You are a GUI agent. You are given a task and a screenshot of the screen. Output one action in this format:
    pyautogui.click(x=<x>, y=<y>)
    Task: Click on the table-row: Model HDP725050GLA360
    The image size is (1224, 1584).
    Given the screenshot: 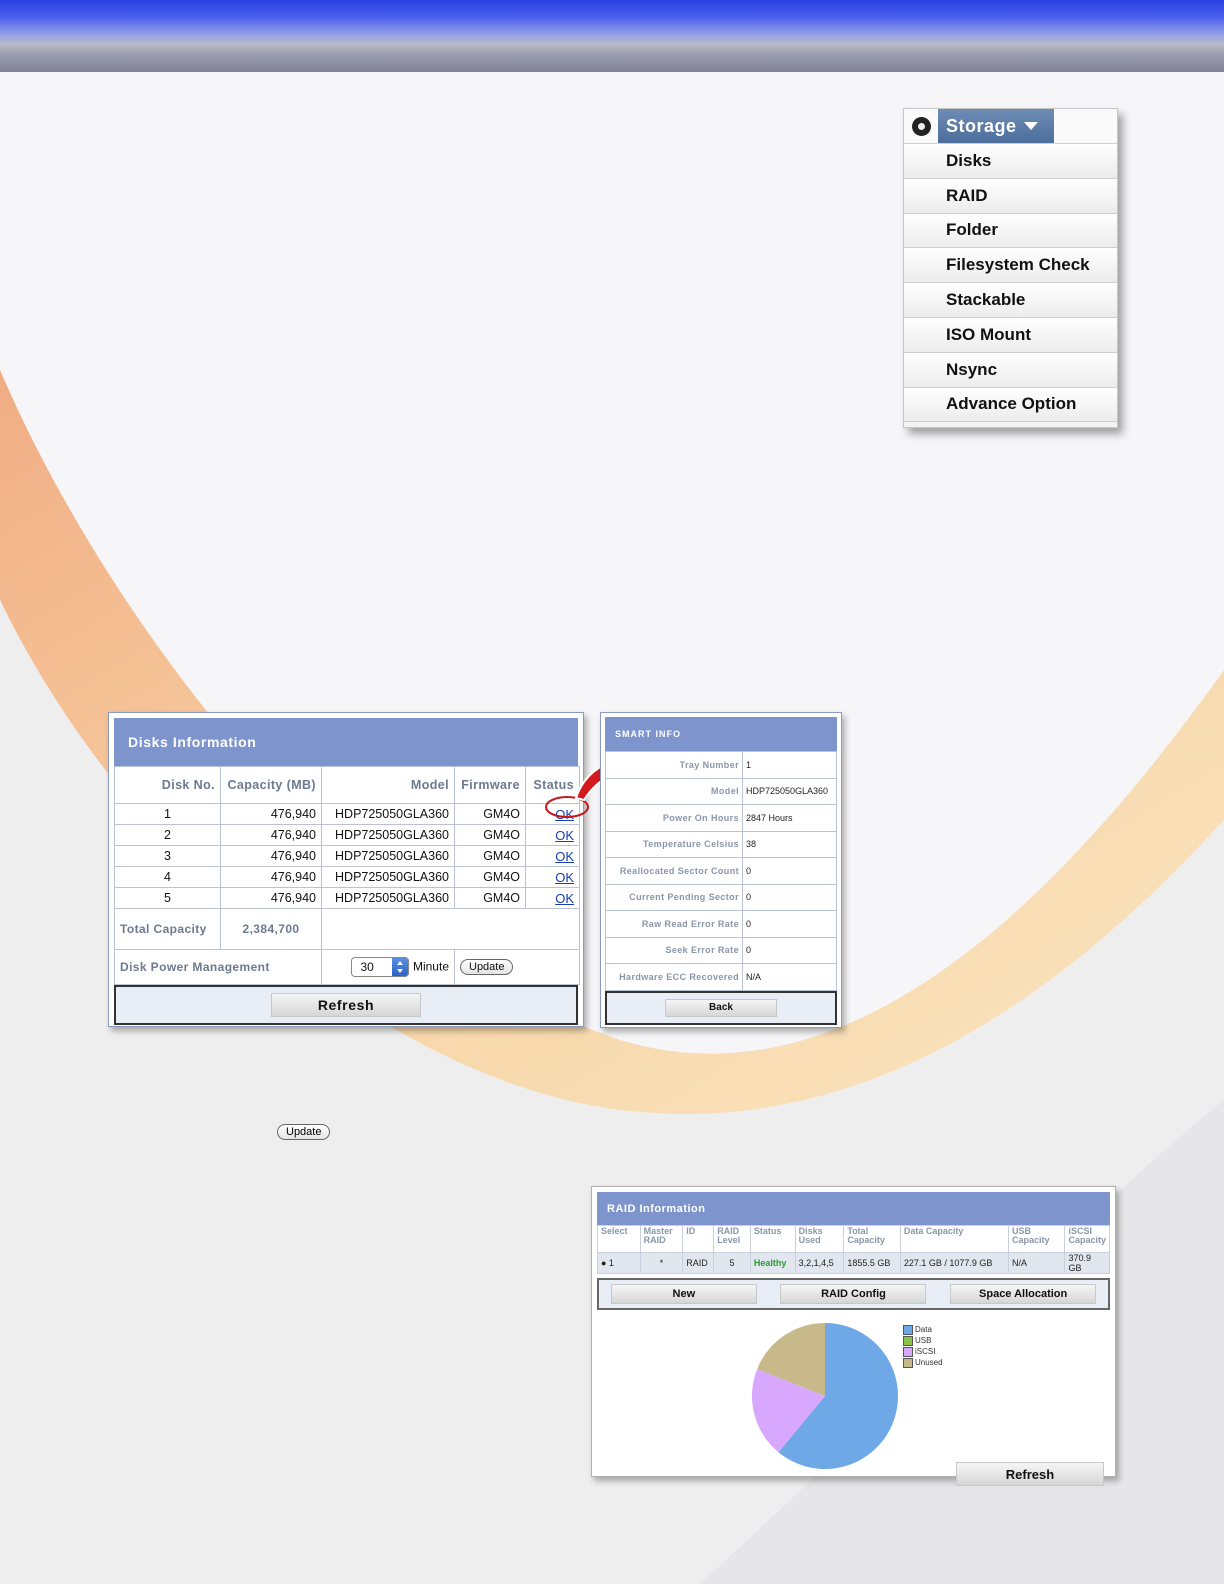 What is the action you would take?
    pyautogui.click(x=721, y=791)
    